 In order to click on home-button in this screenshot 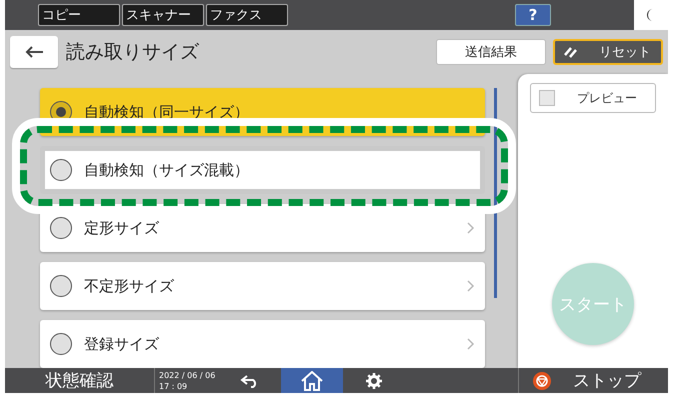, I will do `click(312, 380)`.